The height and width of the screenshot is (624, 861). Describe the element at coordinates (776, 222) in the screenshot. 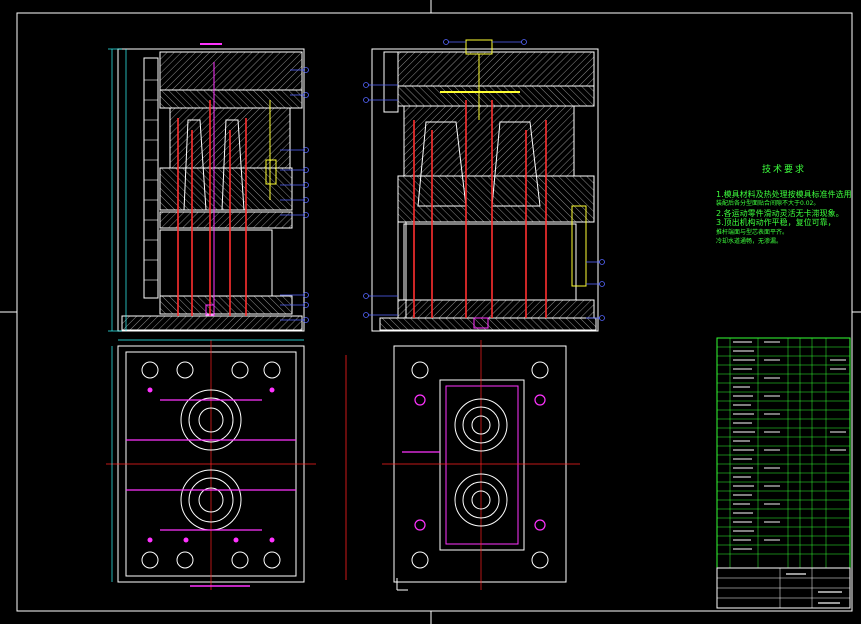

I see `requirement-line: 3.顶出机构动作平稳，复位可靠，` at that location.